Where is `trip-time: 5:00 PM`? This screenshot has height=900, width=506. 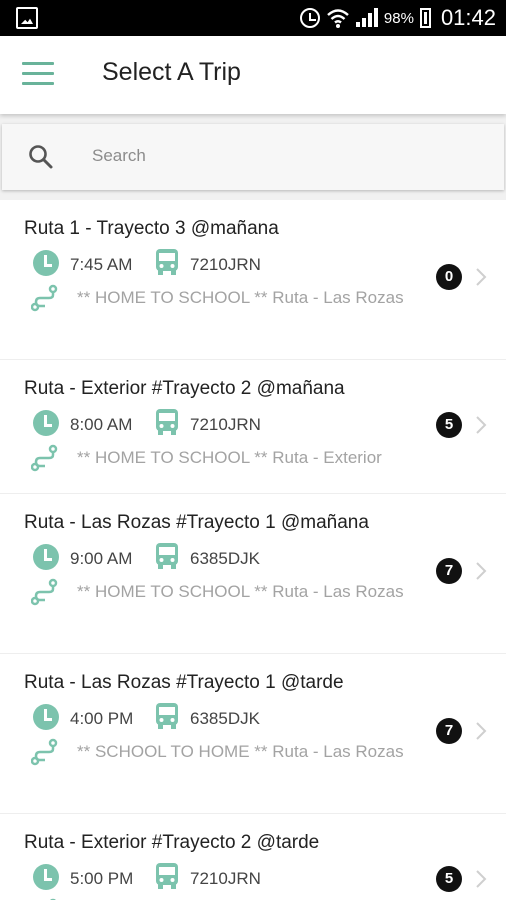
trip-time: 5:00 PM is located at coordinates (102, 878).